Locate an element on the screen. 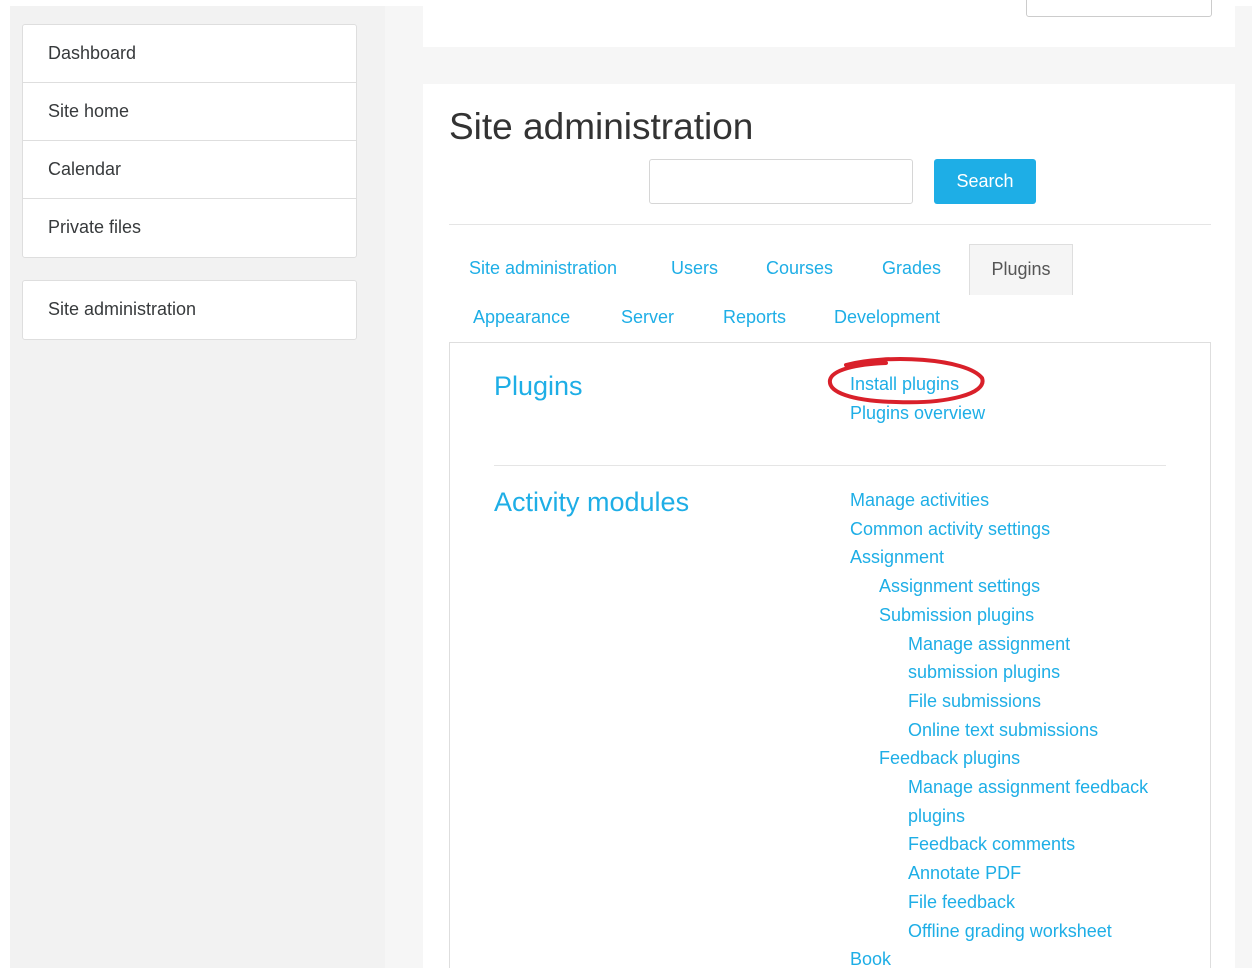 The height and width of the screenshot is (974, 1252). tab-grades: Grades is located at coordinates (911, 268).